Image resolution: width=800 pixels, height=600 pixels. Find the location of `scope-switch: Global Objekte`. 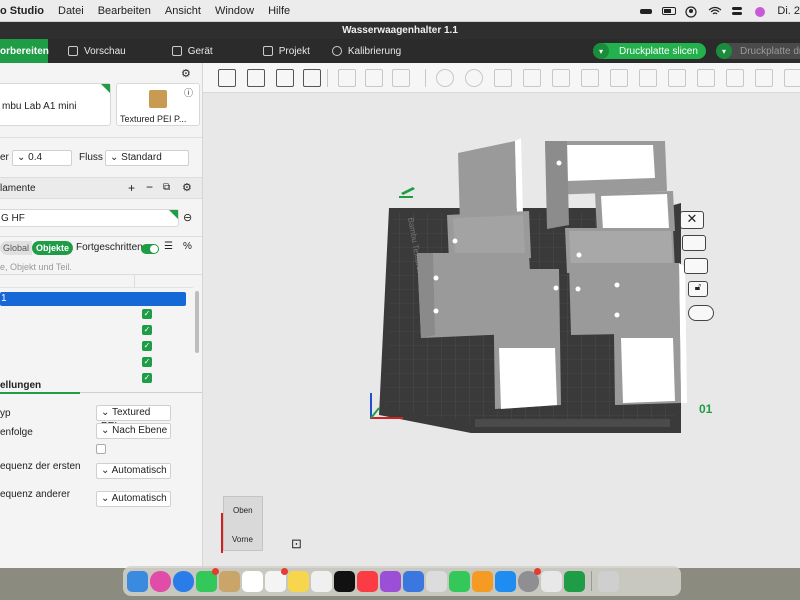

scope-switch: Global Objekte is located at coordinates (37, 248).